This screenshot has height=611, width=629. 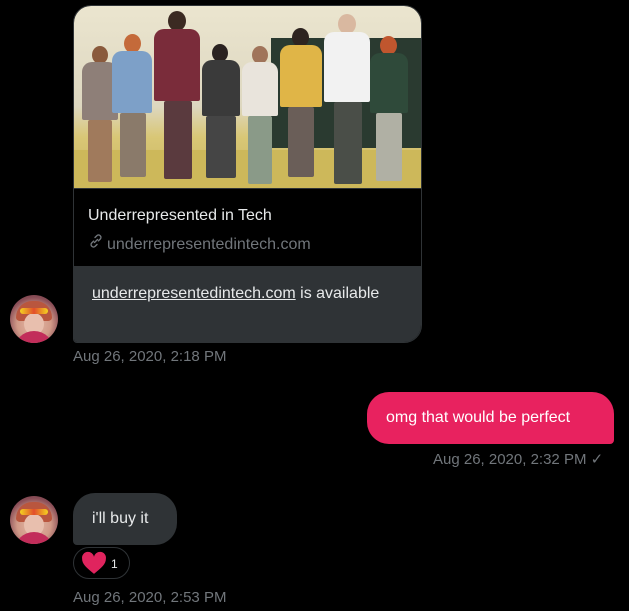 I want to click on message-text-rest: is available, so click(x=337, y=293).